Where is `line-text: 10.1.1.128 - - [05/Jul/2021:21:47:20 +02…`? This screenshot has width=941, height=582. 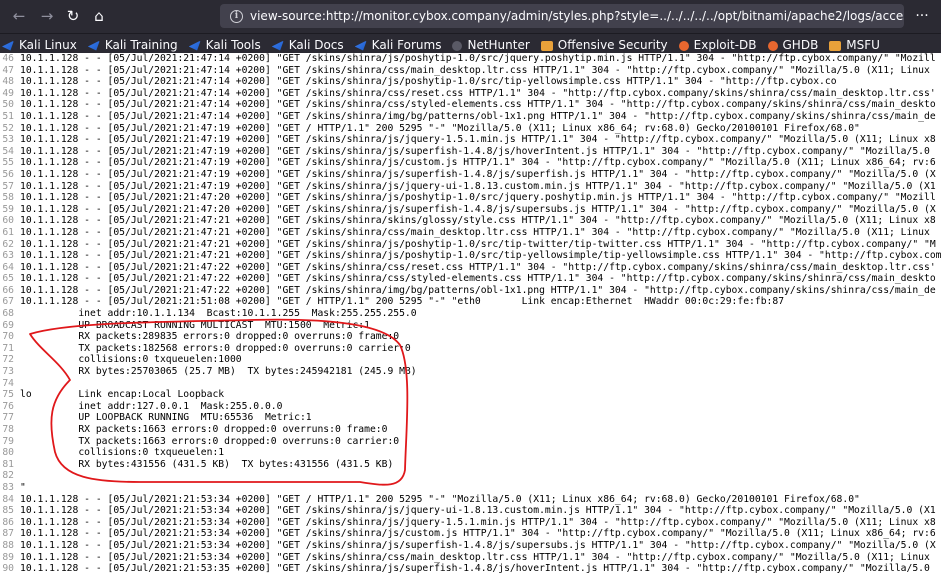 line-text: 10.1.1.128 - - [05/Jul/2021:21:47:20 +02… is located at coordinates (478, 198).